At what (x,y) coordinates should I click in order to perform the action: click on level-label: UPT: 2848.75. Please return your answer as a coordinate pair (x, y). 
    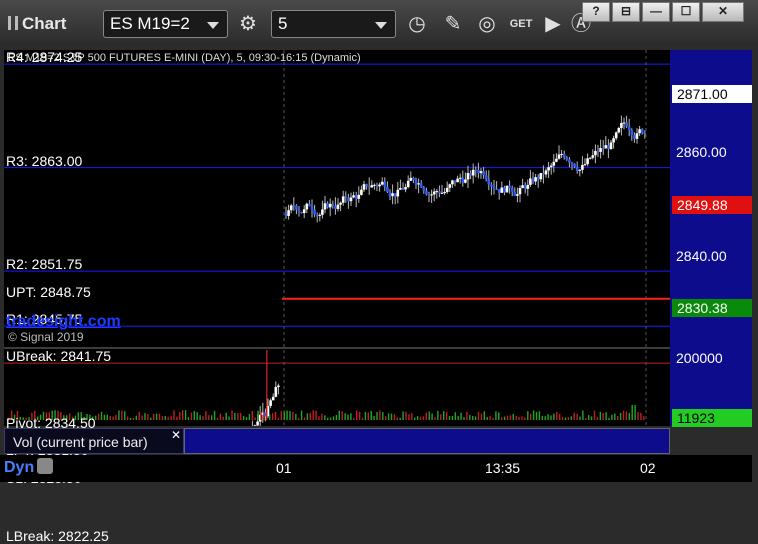
    Looking at the image, I should click on (48, 291).